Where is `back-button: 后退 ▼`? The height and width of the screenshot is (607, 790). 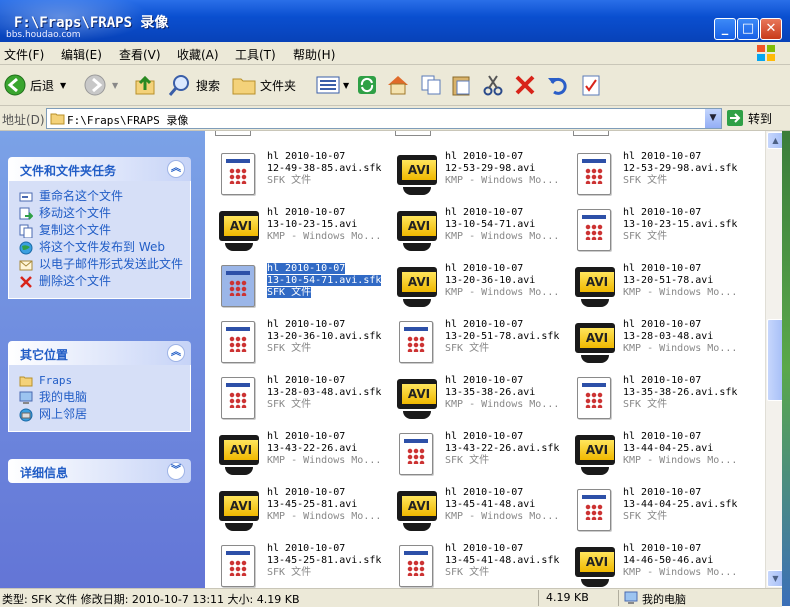 back-button: 后退 ▼ is located at coordinates (35, 85).